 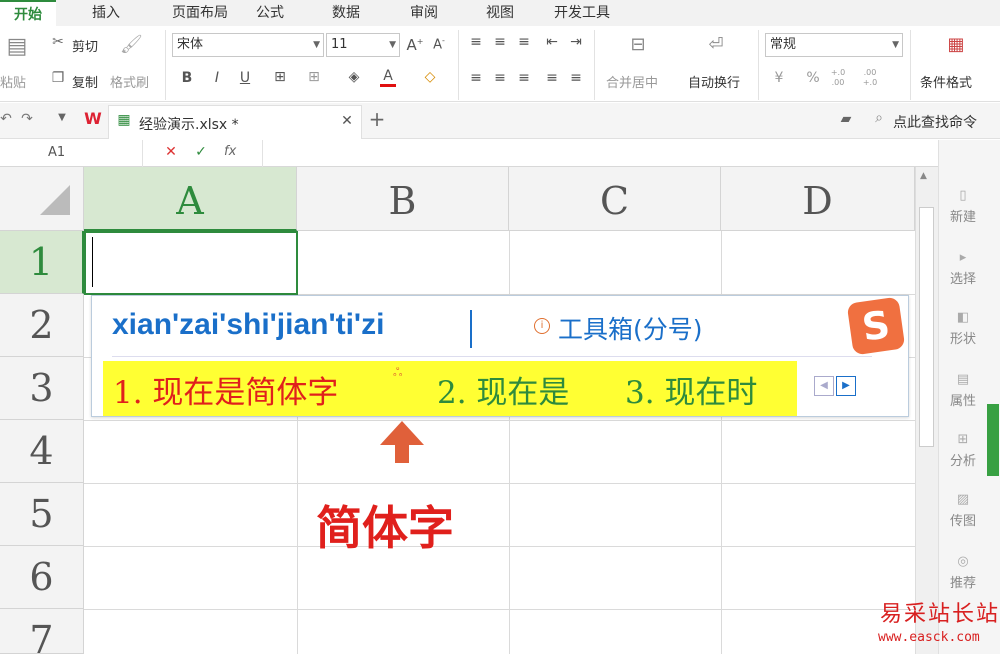 I want to click on cell-style-icon: ⊞, so click(x=314, y=77).